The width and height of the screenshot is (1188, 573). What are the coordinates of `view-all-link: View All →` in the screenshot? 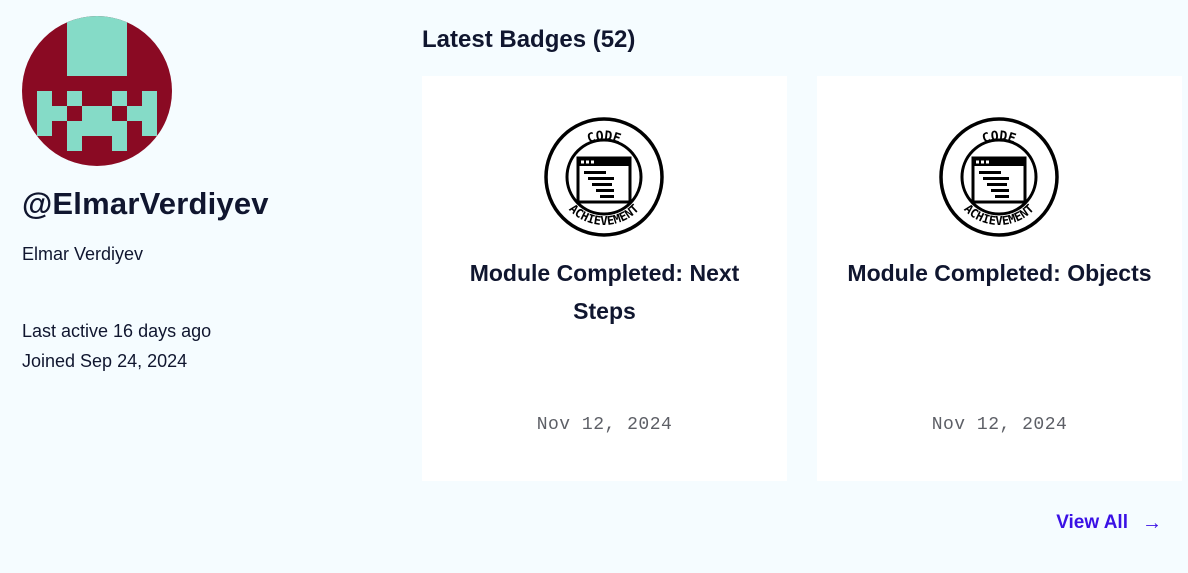 It's located at (1109, 523).